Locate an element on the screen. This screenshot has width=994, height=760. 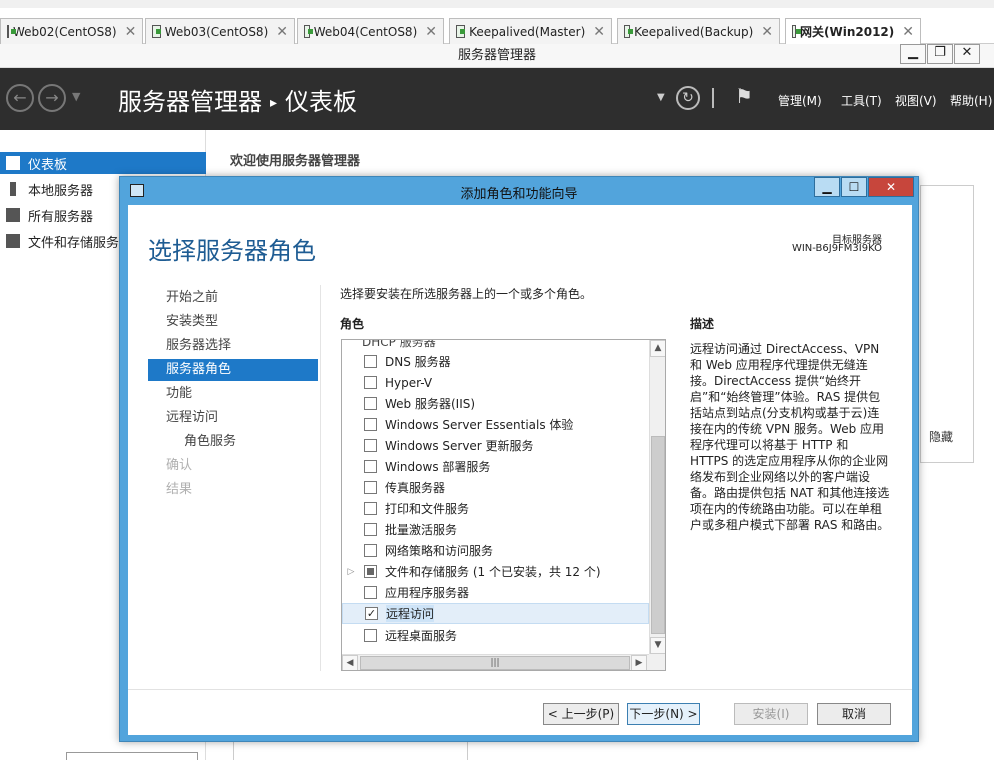
menu-help: 帮助(H) is located at coordinates (971, 100).